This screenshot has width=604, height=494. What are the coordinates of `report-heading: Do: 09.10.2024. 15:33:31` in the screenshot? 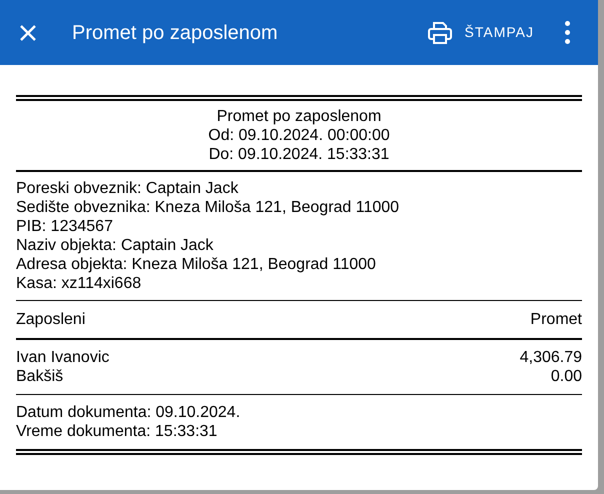 It's located at (299, 154).